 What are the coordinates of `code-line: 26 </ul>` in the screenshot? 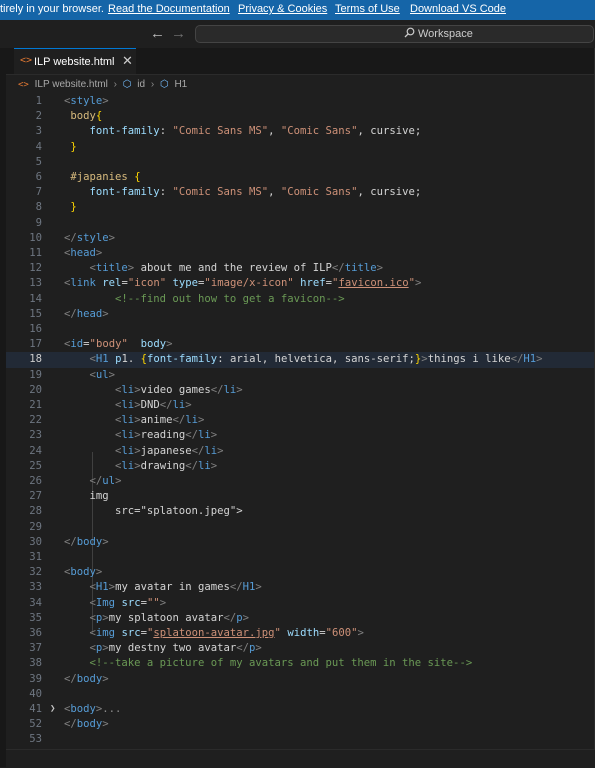 It's located at (300, 481).